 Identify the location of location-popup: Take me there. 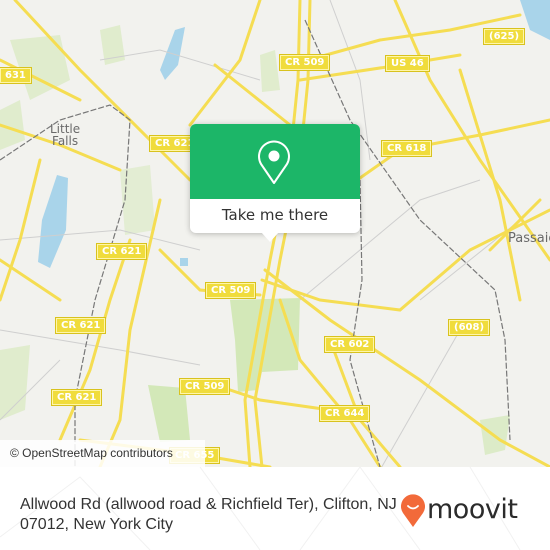
(275, 178).